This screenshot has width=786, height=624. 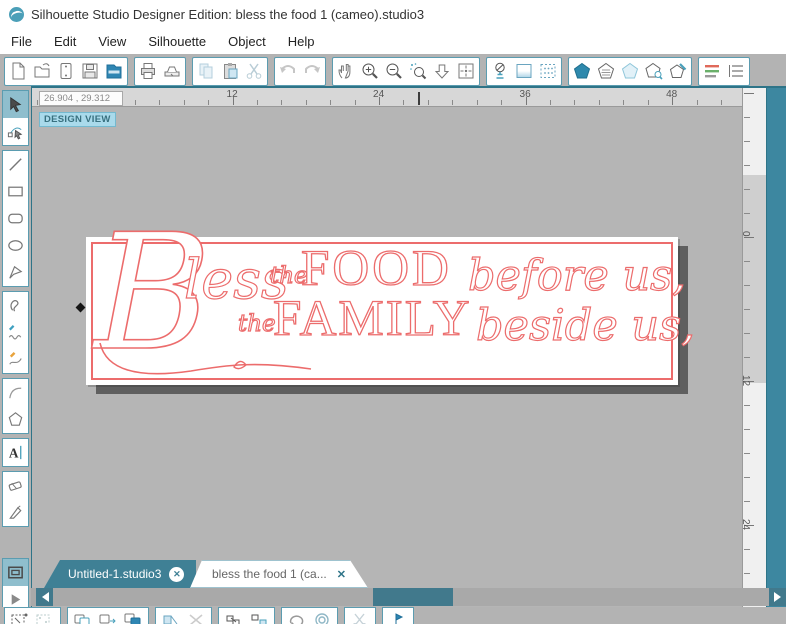 What do you see at coordinates (247, 41) in the screenshot?
I see `menu-object: Object` at bounding box center [247, 41].